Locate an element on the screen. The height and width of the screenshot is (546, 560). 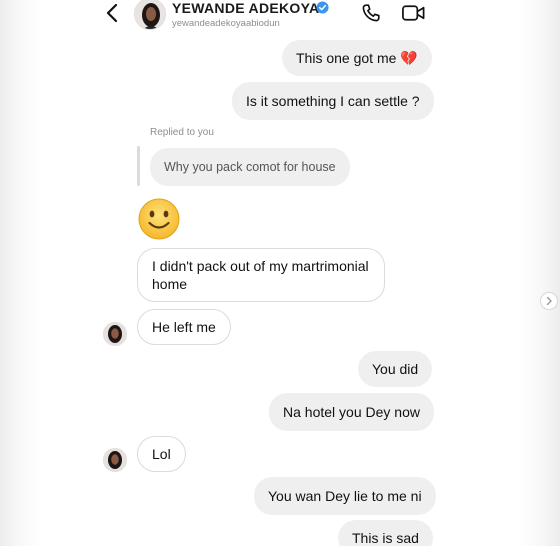
message-outgoing: You wan Dey lie to me ni is located at coordinates (345, 496).